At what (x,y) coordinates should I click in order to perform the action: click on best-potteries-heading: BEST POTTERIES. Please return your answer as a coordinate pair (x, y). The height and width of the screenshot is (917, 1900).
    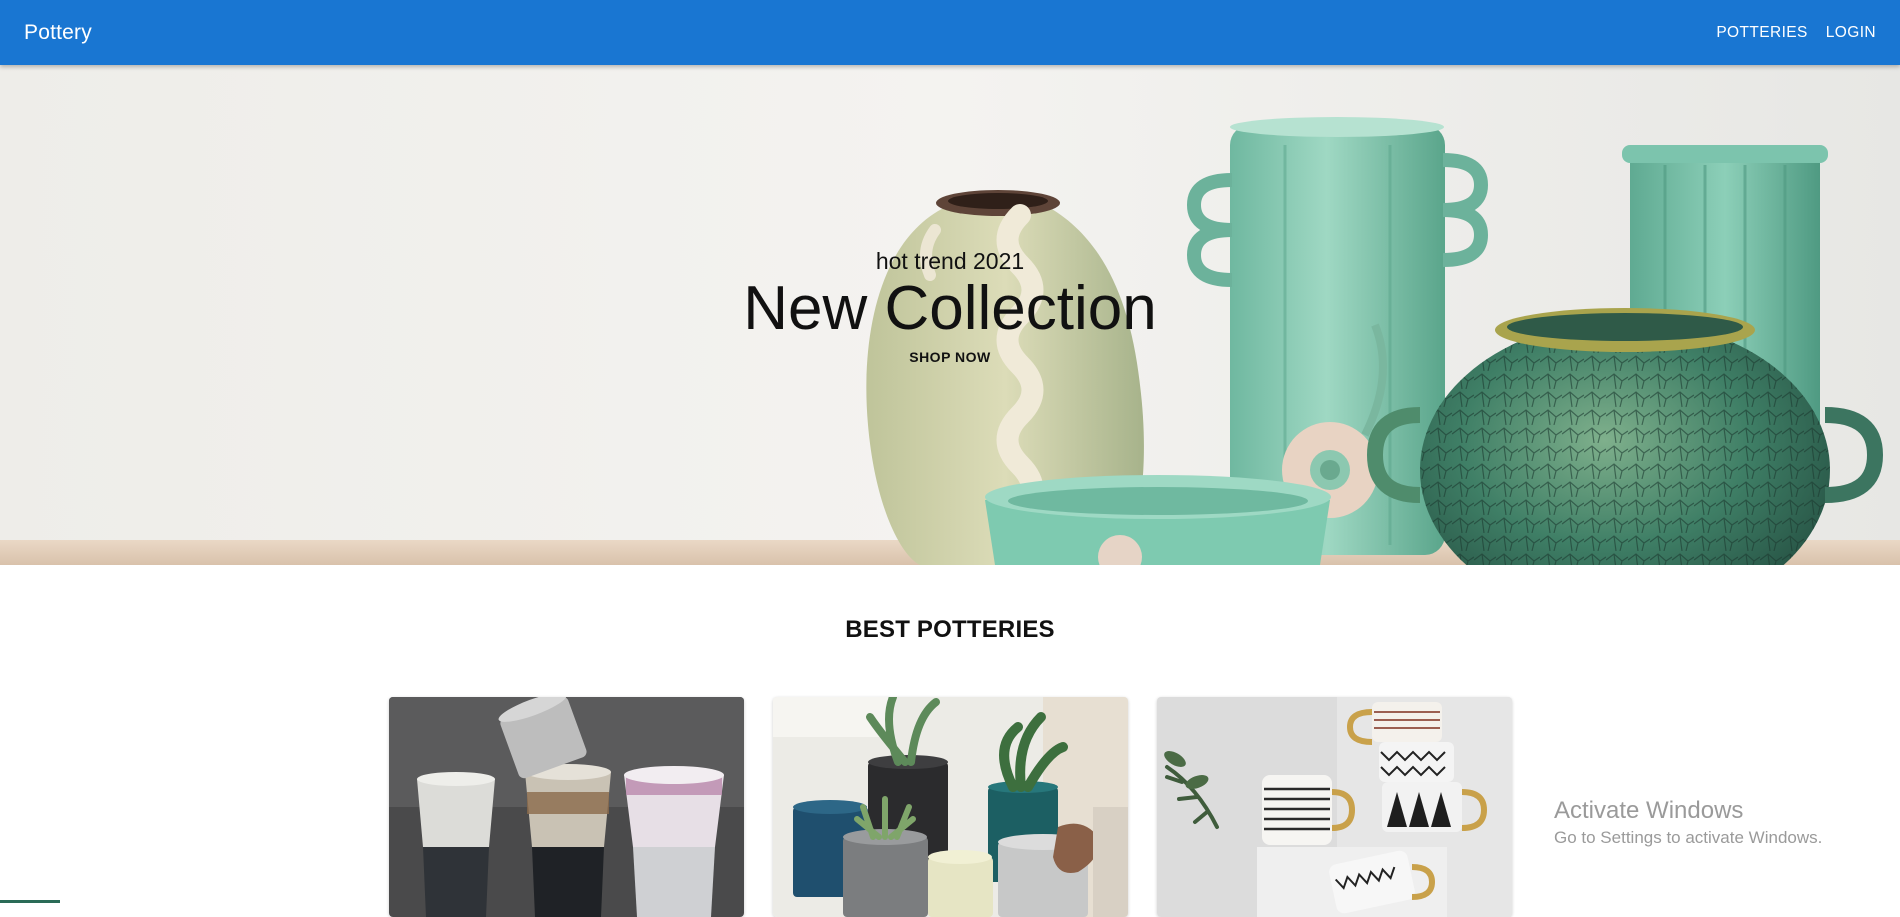
    Looking at the image, I should click on (950, 629).